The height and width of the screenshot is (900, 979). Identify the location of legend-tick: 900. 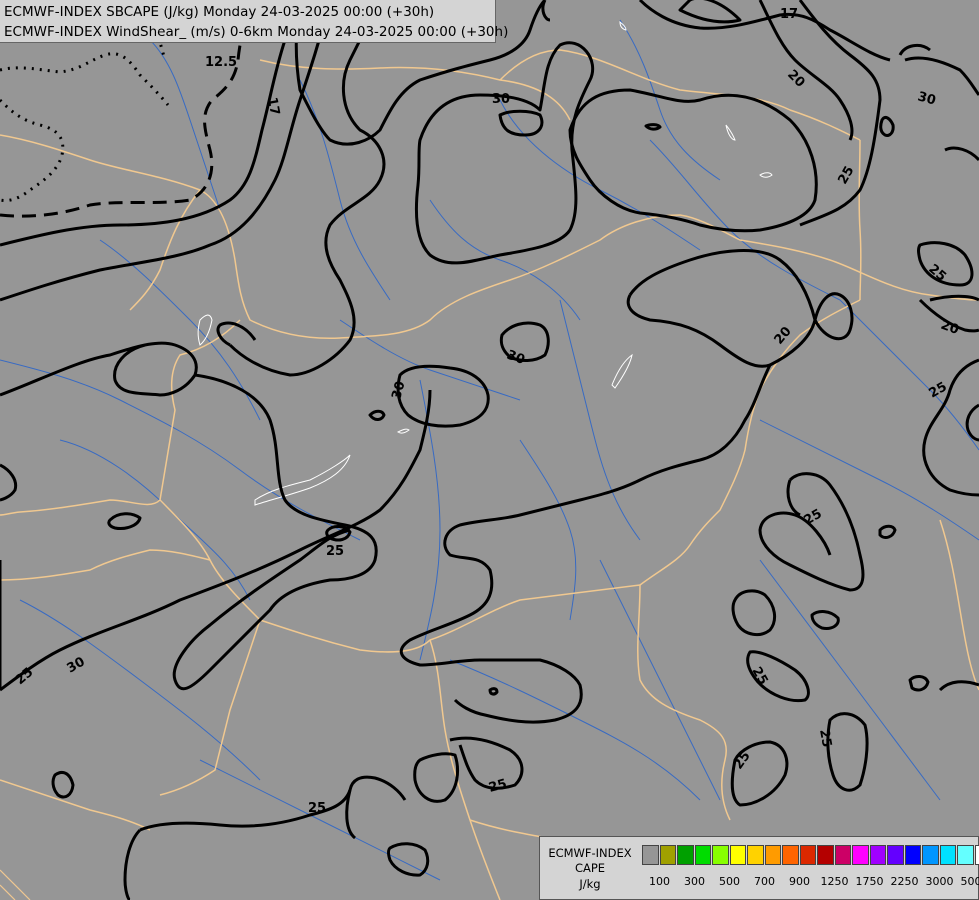
(799, 881).